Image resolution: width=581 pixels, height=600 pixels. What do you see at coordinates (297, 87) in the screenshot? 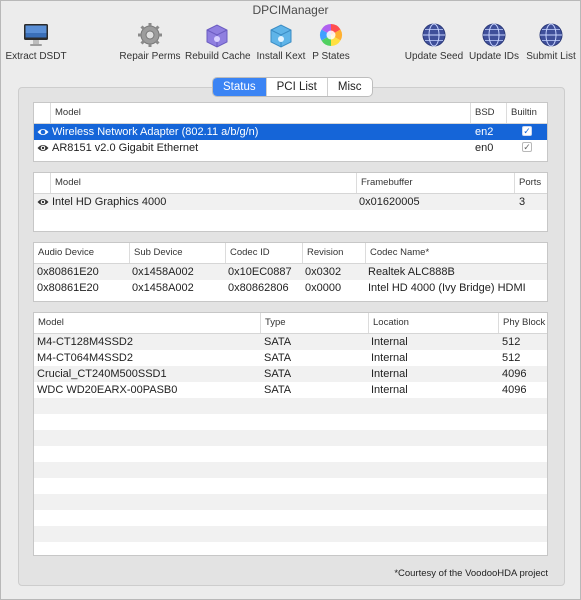
I see `tab-pci-list: PCI List` at bounding box center [297, 87].